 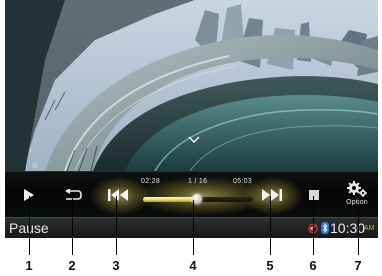 I want to click on status-bar: Pause 10:30 AM, so click(x=191, y=227).